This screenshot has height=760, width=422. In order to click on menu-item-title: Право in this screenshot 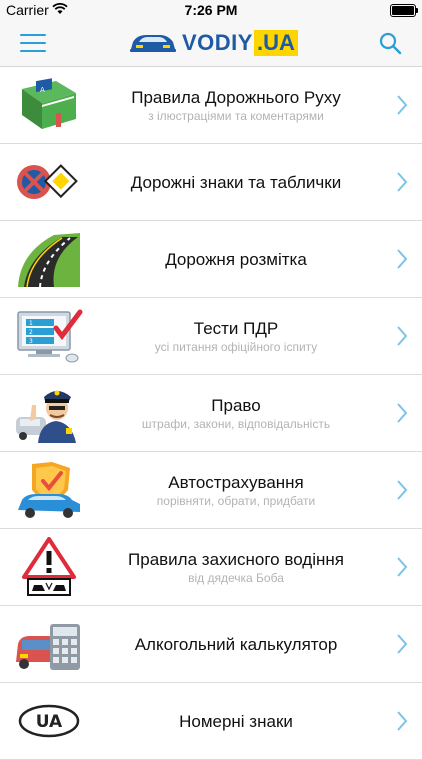, I will do `click(236, 405)`.